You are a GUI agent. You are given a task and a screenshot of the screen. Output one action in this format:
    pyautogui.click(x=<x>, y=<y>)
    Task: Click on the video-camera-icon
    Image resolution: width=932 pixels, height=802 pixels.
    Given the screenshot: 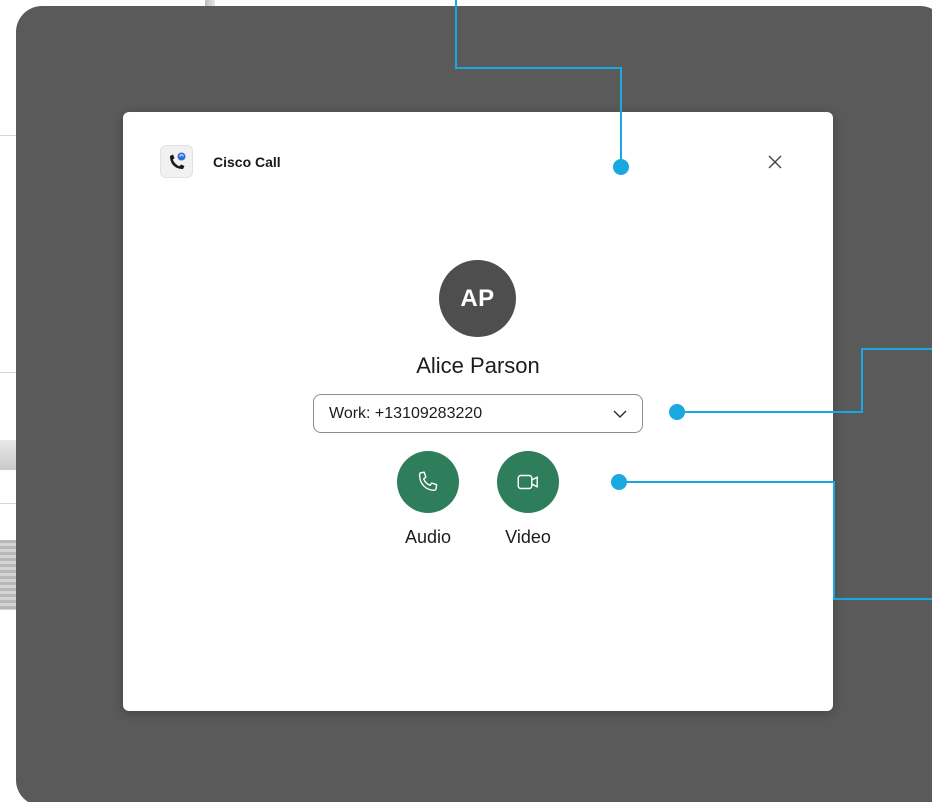 What is the action you would take?
    pyautogui.click(x=527, y=482)
    